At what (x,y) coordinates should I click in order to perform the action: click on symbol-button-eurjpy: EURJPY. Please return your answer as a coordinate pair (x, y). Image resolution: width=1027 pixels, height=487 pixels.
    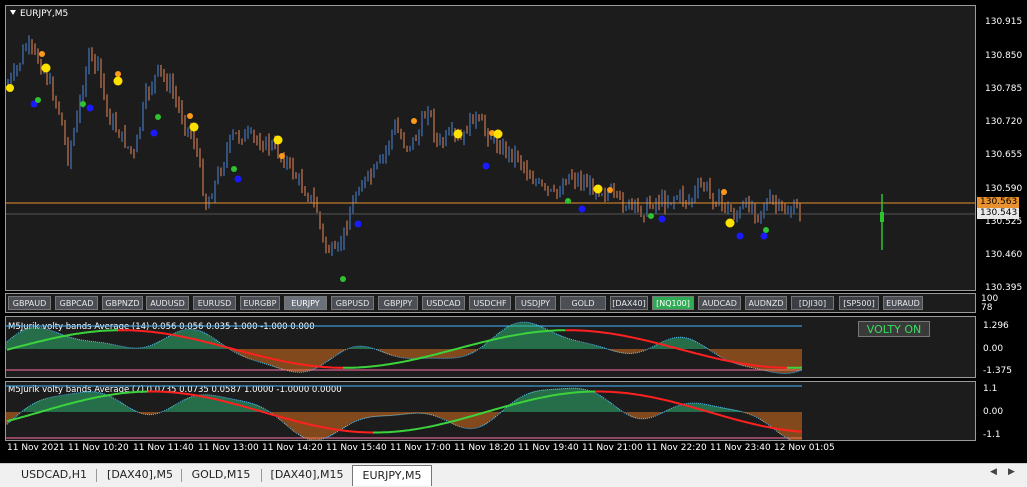
    Looking at the image, I should click on (305, 303).